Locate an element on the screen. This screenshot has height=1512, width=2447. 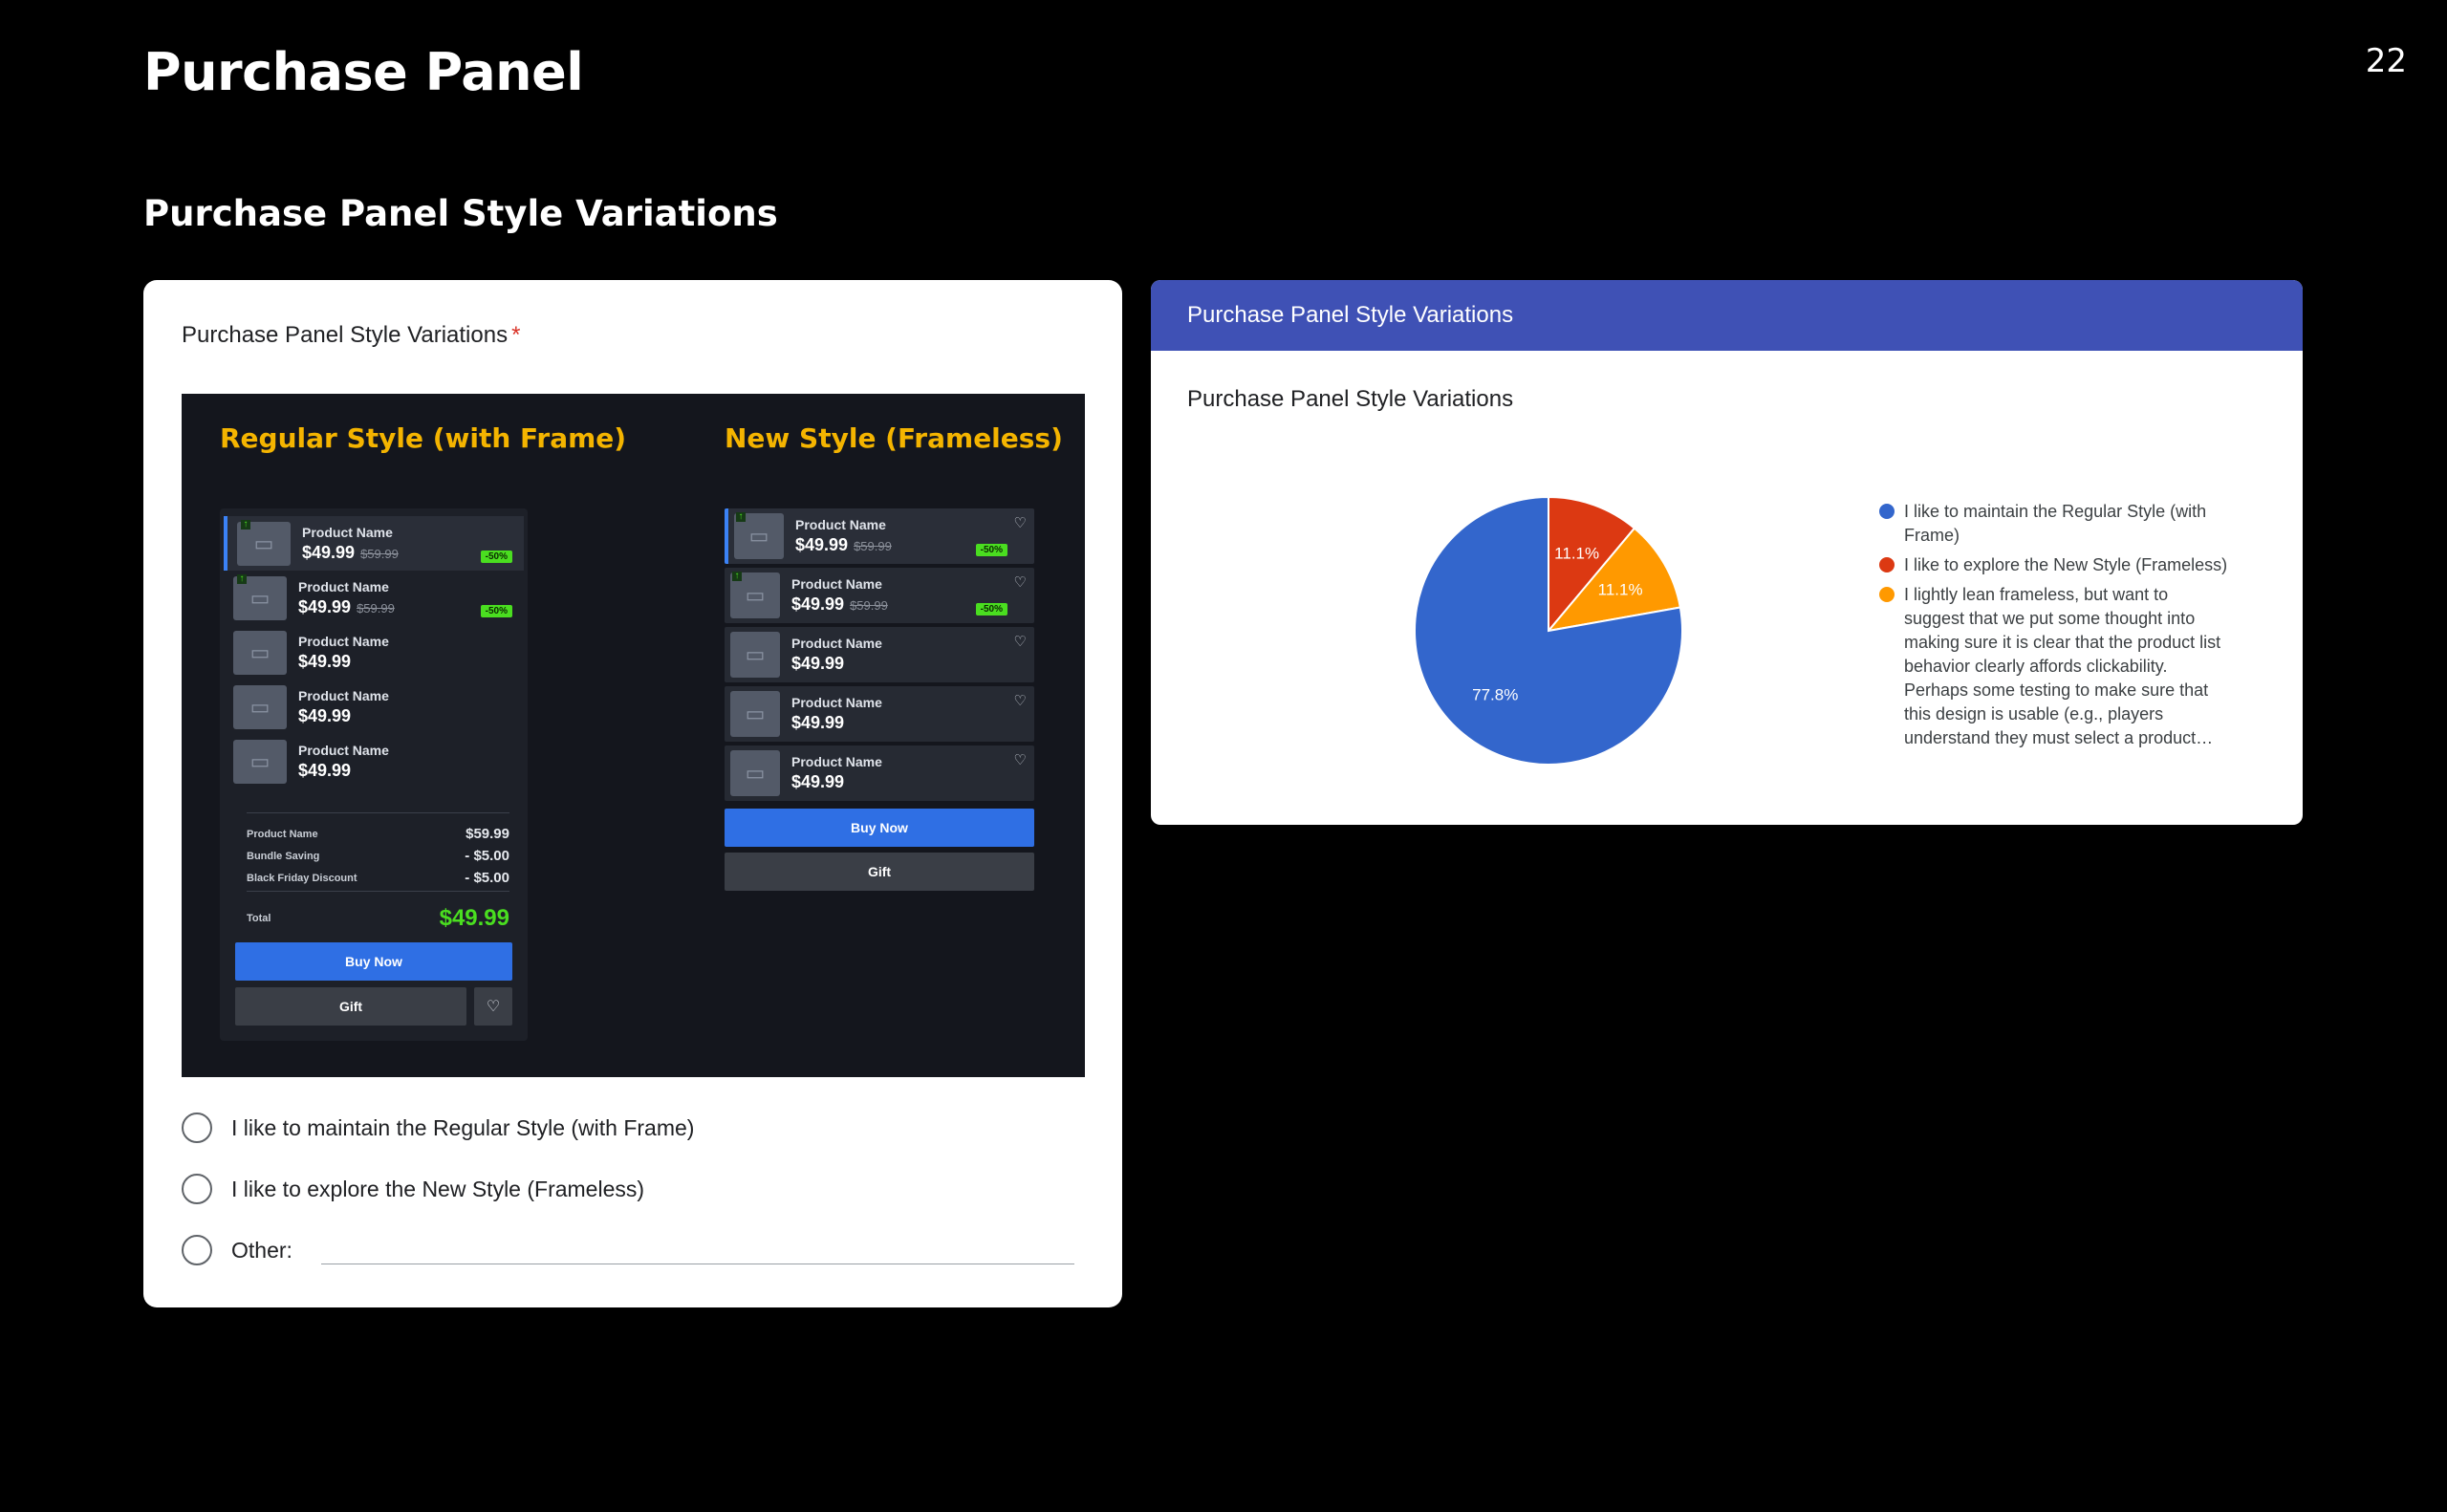
new-product-row-4: ▭ Product Name $49.99 ♡ is located at coordinates (879, 714).